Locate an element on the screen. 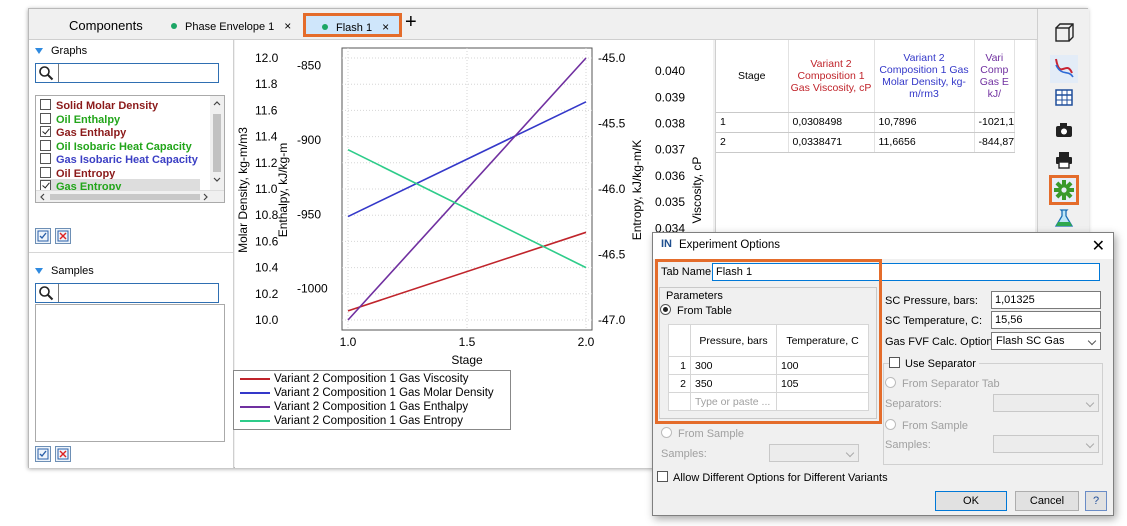 Image resolution: width=1127 pixels, height=526 pixels. temperature-cell: 105 is located at coordinates (822, 383).